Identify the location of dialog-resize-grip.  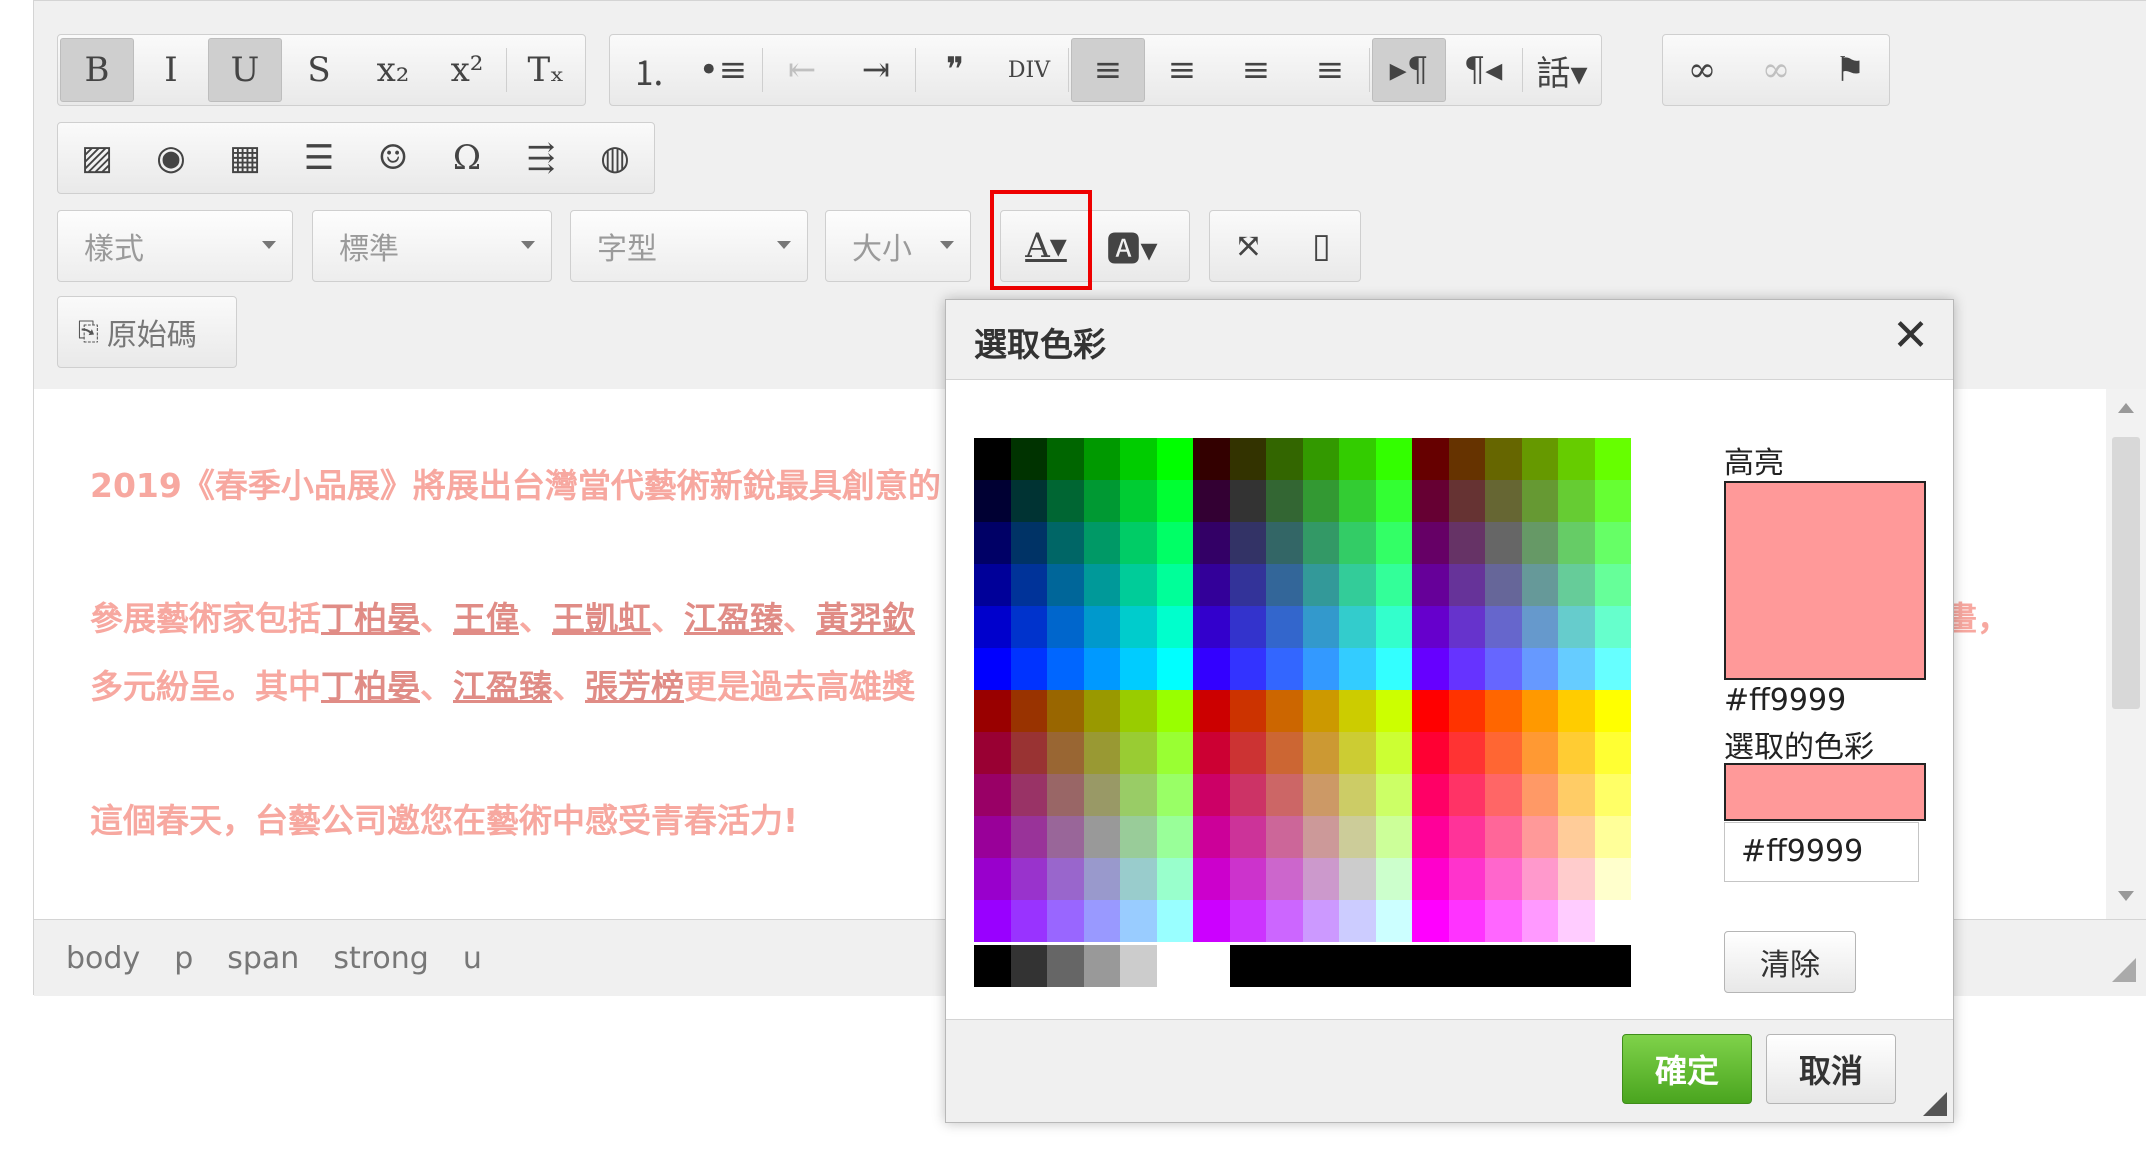
(1935, 1104).